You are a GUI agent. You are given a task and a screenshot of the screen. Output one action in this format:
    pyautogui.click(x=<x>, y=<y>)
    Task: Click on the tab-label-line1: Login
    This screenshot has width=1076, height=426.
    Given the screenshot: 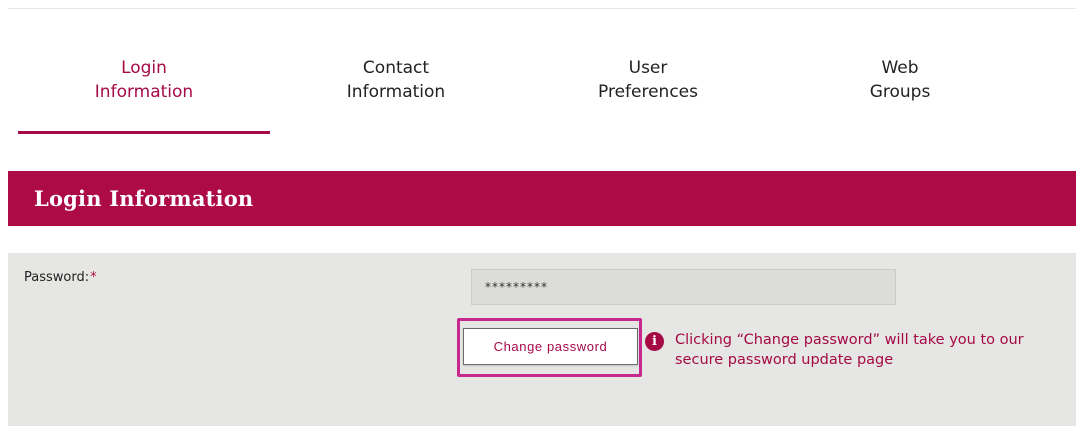 What is the action you would take?
    pyautogui.click(x=144, y=68)
    